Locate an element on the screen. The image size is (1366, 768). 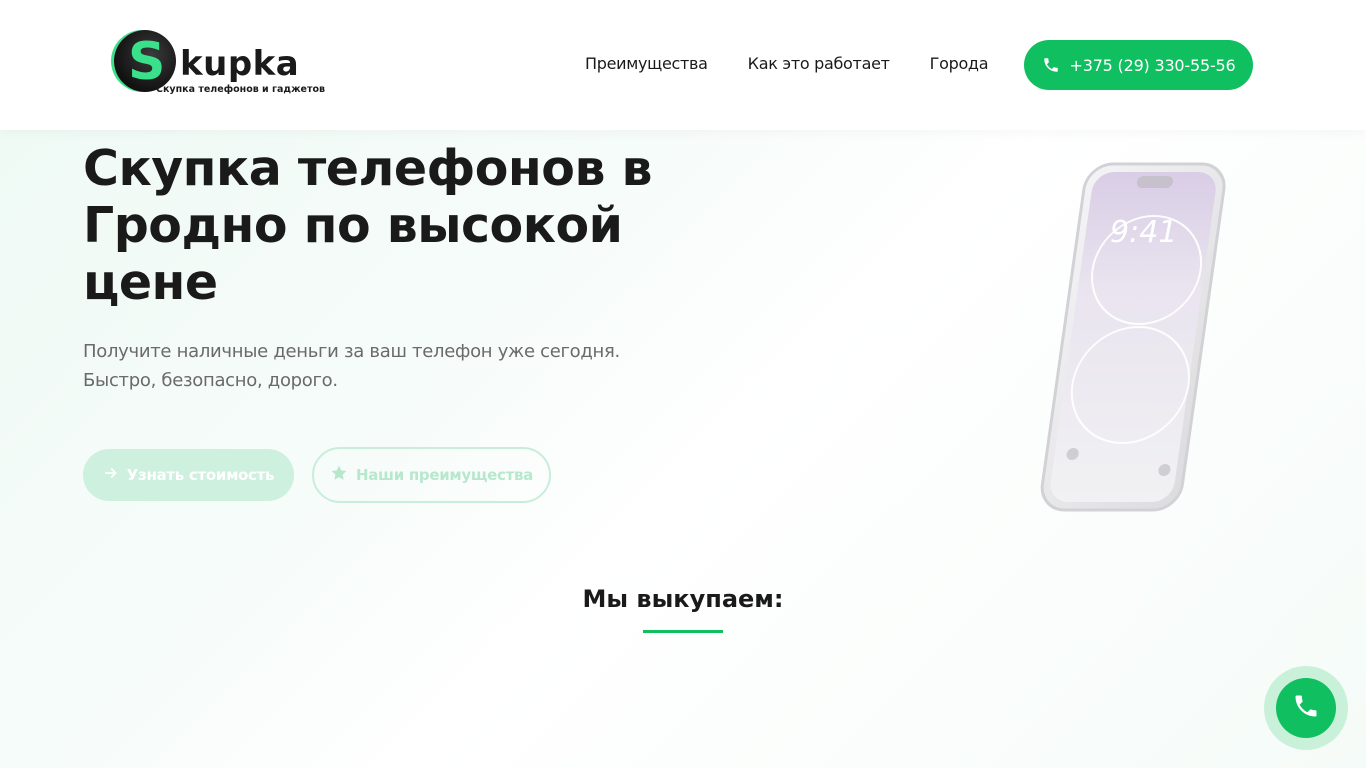
floating-call-inner is located at coordinates (1306, 708).